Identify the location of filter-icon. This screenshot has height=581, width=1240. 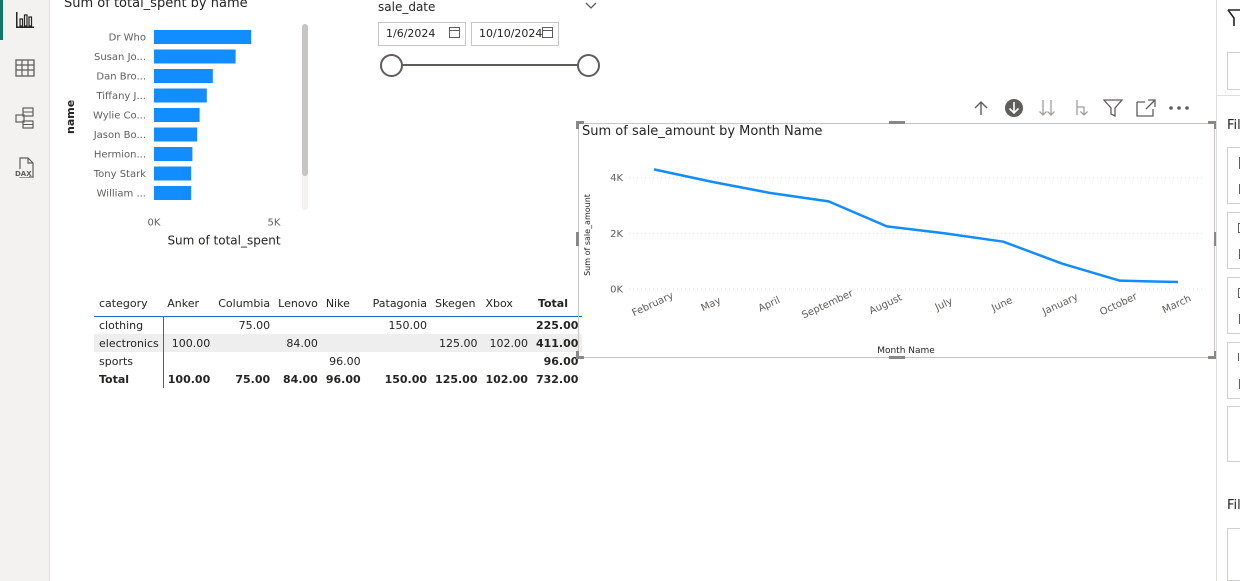
(1113, 108).